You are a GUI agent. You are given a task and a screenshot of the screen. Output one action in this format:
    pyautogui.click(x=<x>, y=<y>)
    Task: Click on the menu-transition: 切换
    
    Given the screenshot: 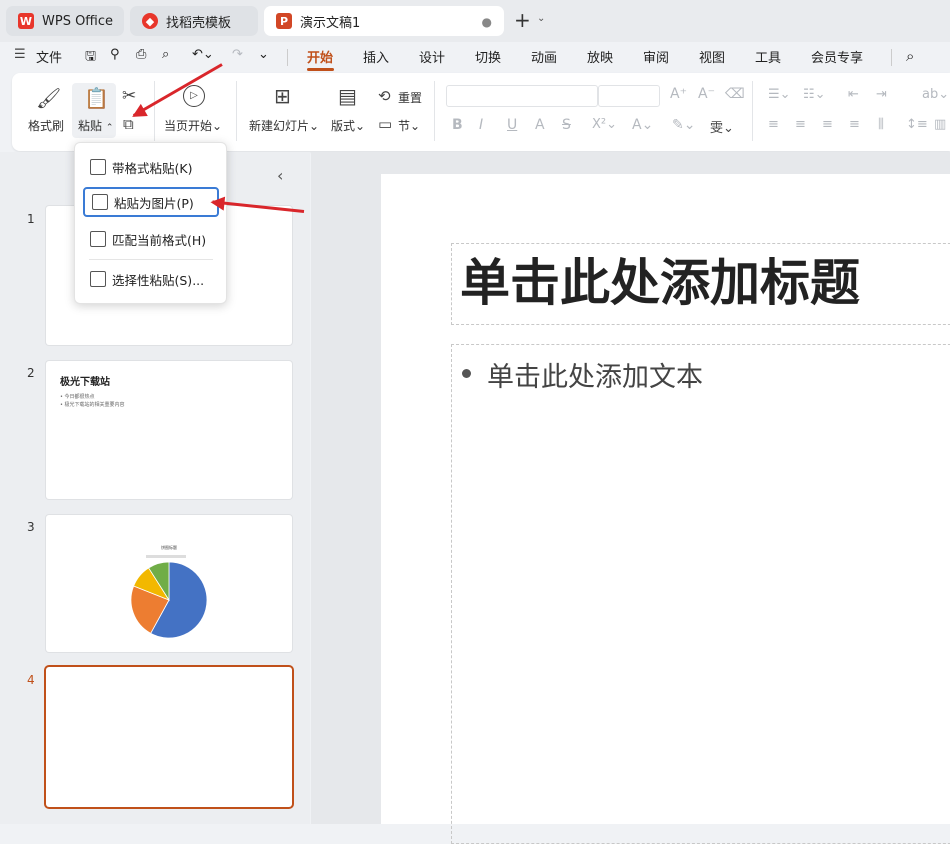 What is the action you would take?
    pyautogui.click(x=488, y=56)
    